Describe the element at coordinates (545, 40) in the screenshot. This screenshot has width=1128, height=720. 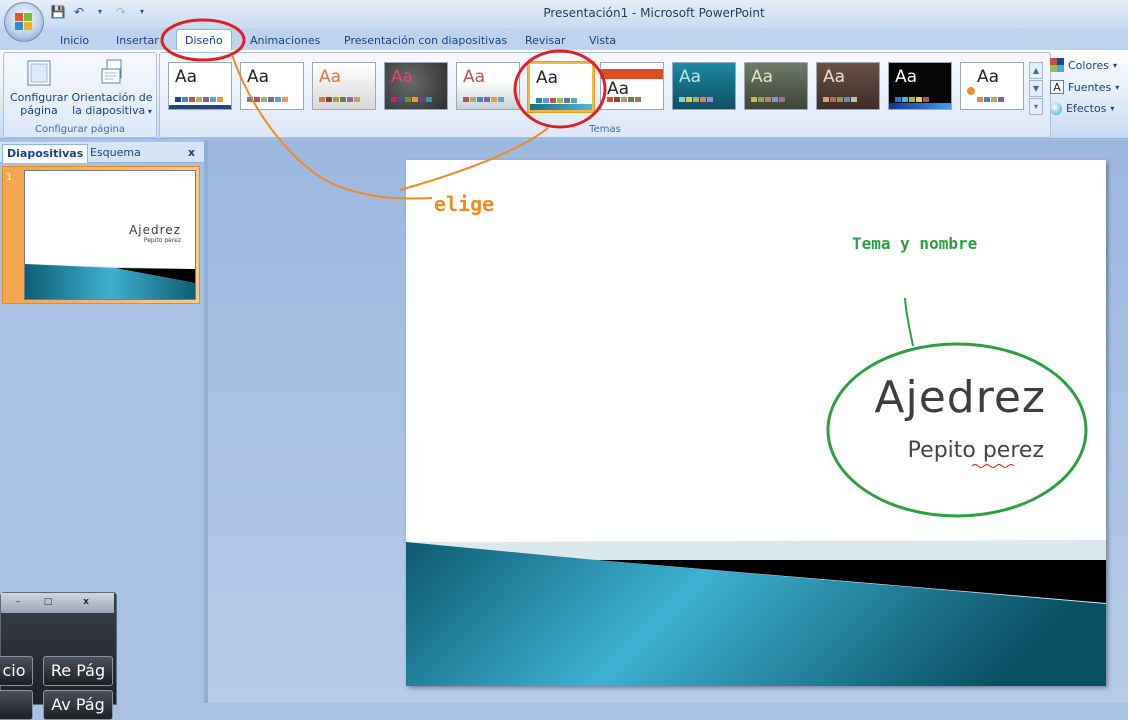
I see `tab-revisar: Revisar` at that location.